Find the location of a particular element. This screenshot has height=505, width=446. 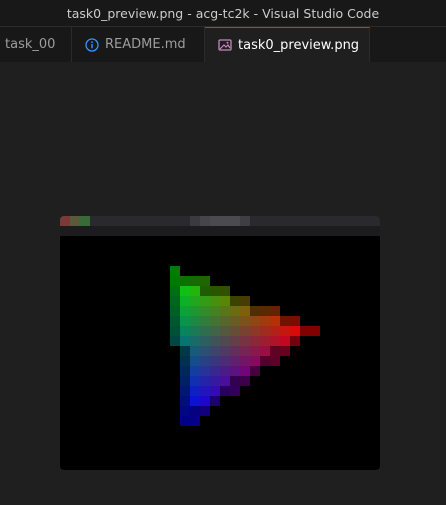

tab-task0-preview: task0_preview.png ✕ is located at coordinates (287, 44).